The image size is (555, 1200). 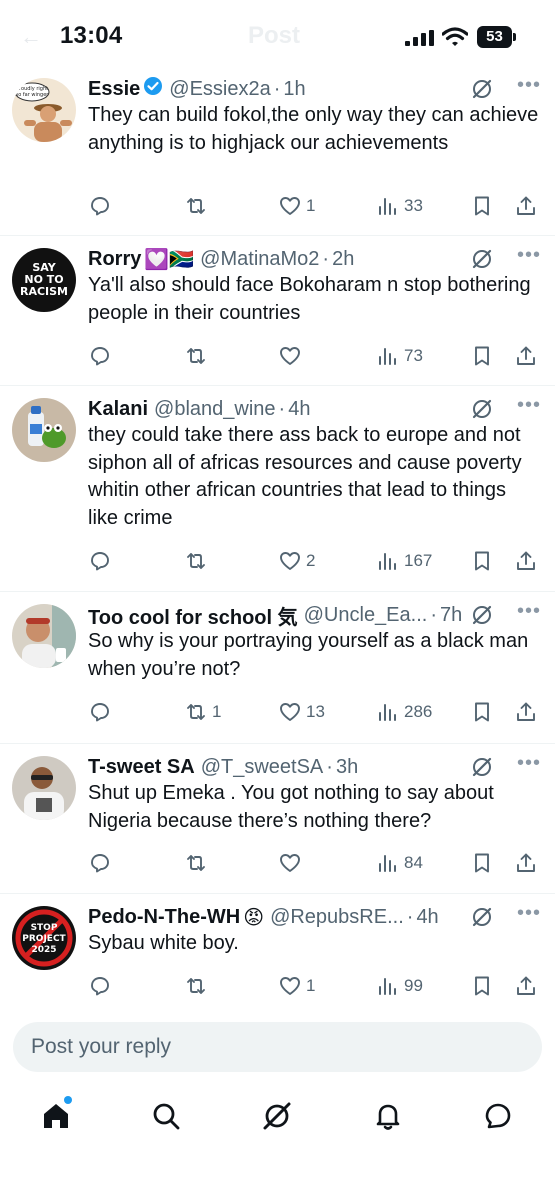 I want to click on like-button: 13, so click(x=301, y=712).